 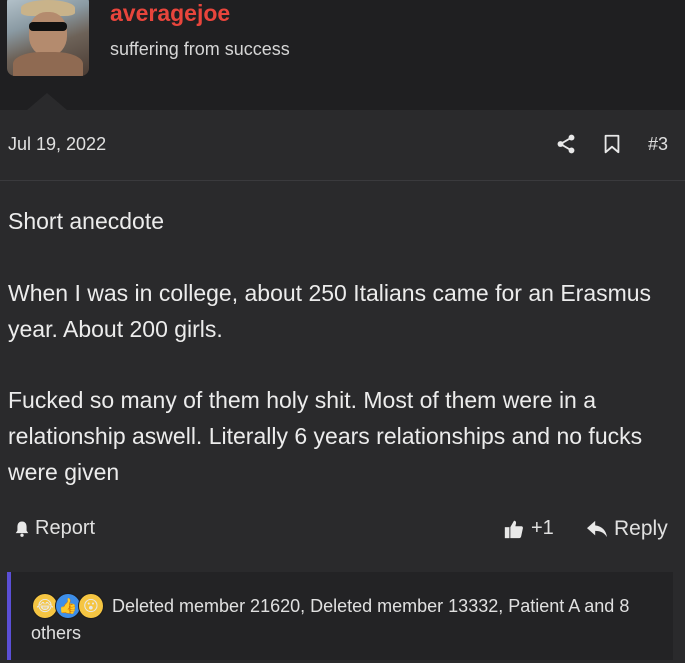 What do you see at coordinates (200, 49) in the screenshot?
I see `user-title: suffering from success` at bounding box center [200, 49].